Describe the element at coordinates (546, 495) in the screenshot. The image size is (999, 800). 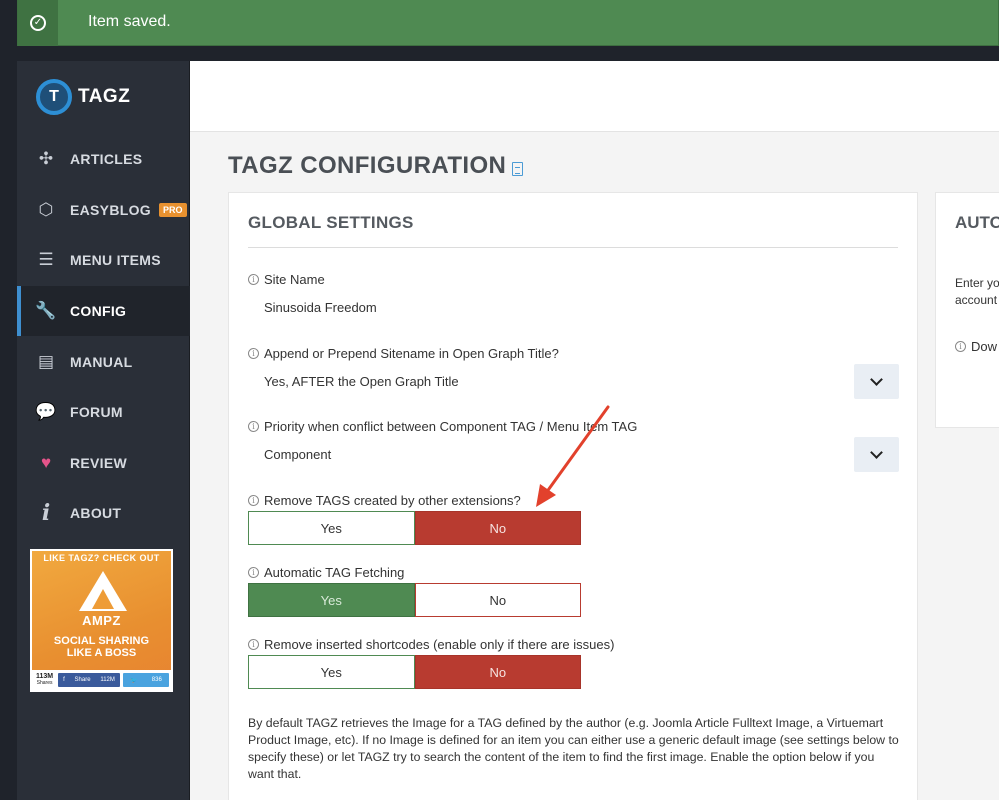
I see `arrow-head` at that location.